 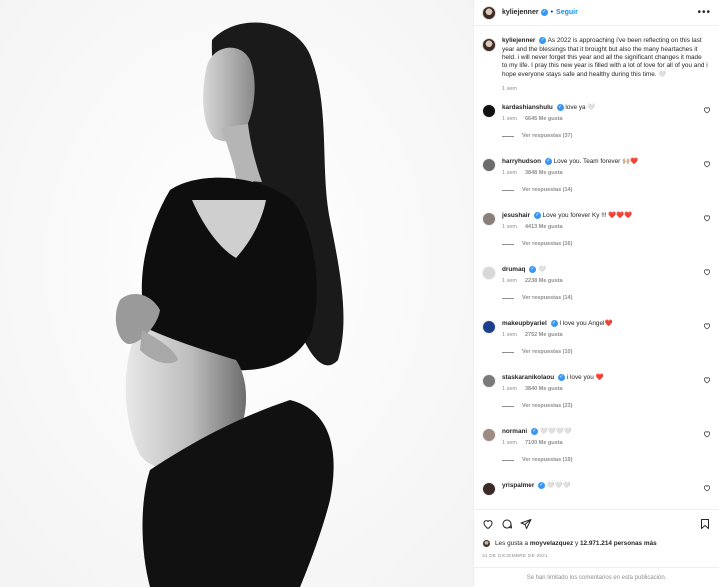 What do you see at coordinates (587, 216) in the screenshot?
I see `comment-body: Love you forever Ky !!! ❤️❤️❤️` at bounding box center [587, 216].